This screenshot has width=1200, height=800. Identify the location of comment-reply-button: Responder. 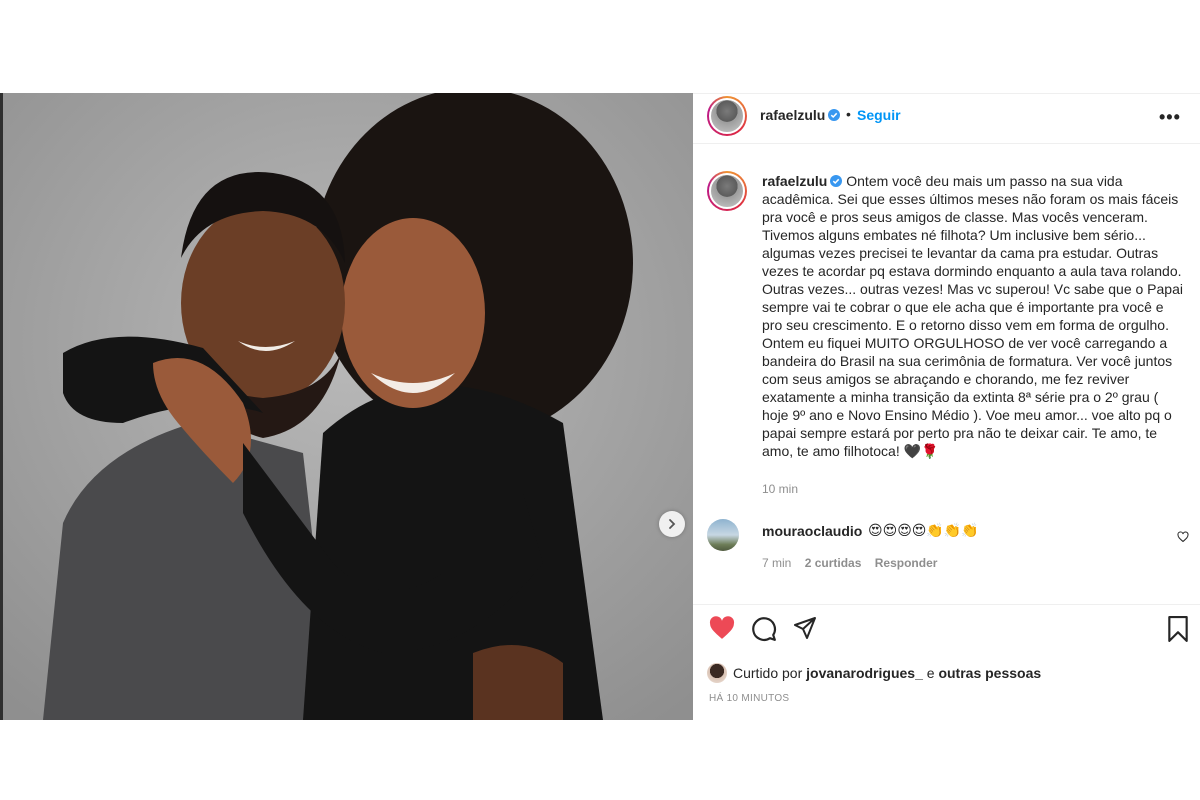
(906, 563).